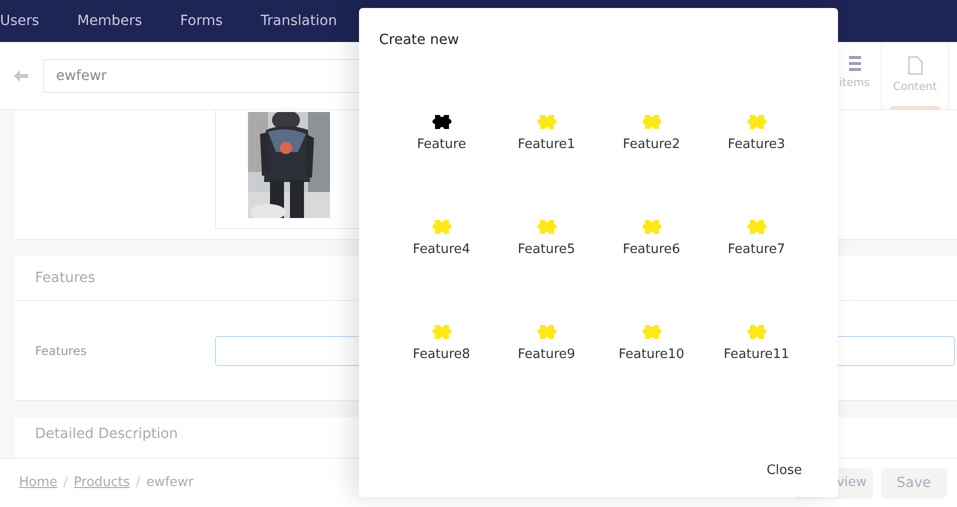 This screenshot has width=957, height=507. Describe the element at coordinates (546, 149) in the screenshot. I see `feature-option: Feature1` at that location.